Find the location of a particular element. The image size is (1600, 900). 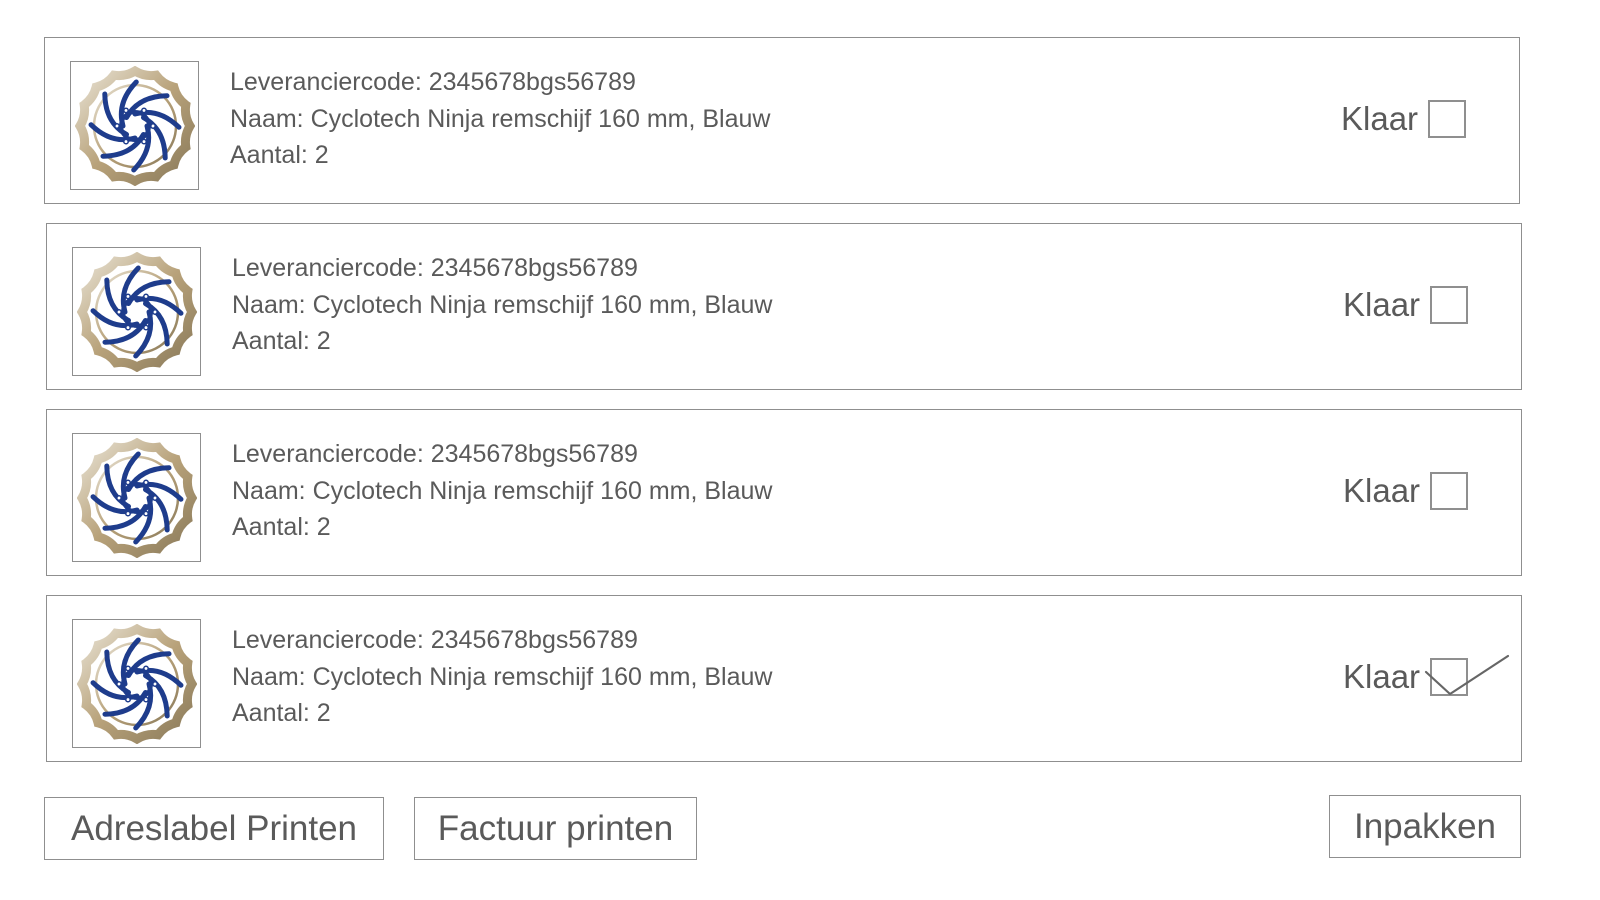

print-invoice-button: Factuur printen is located at coordinates (555, 828).